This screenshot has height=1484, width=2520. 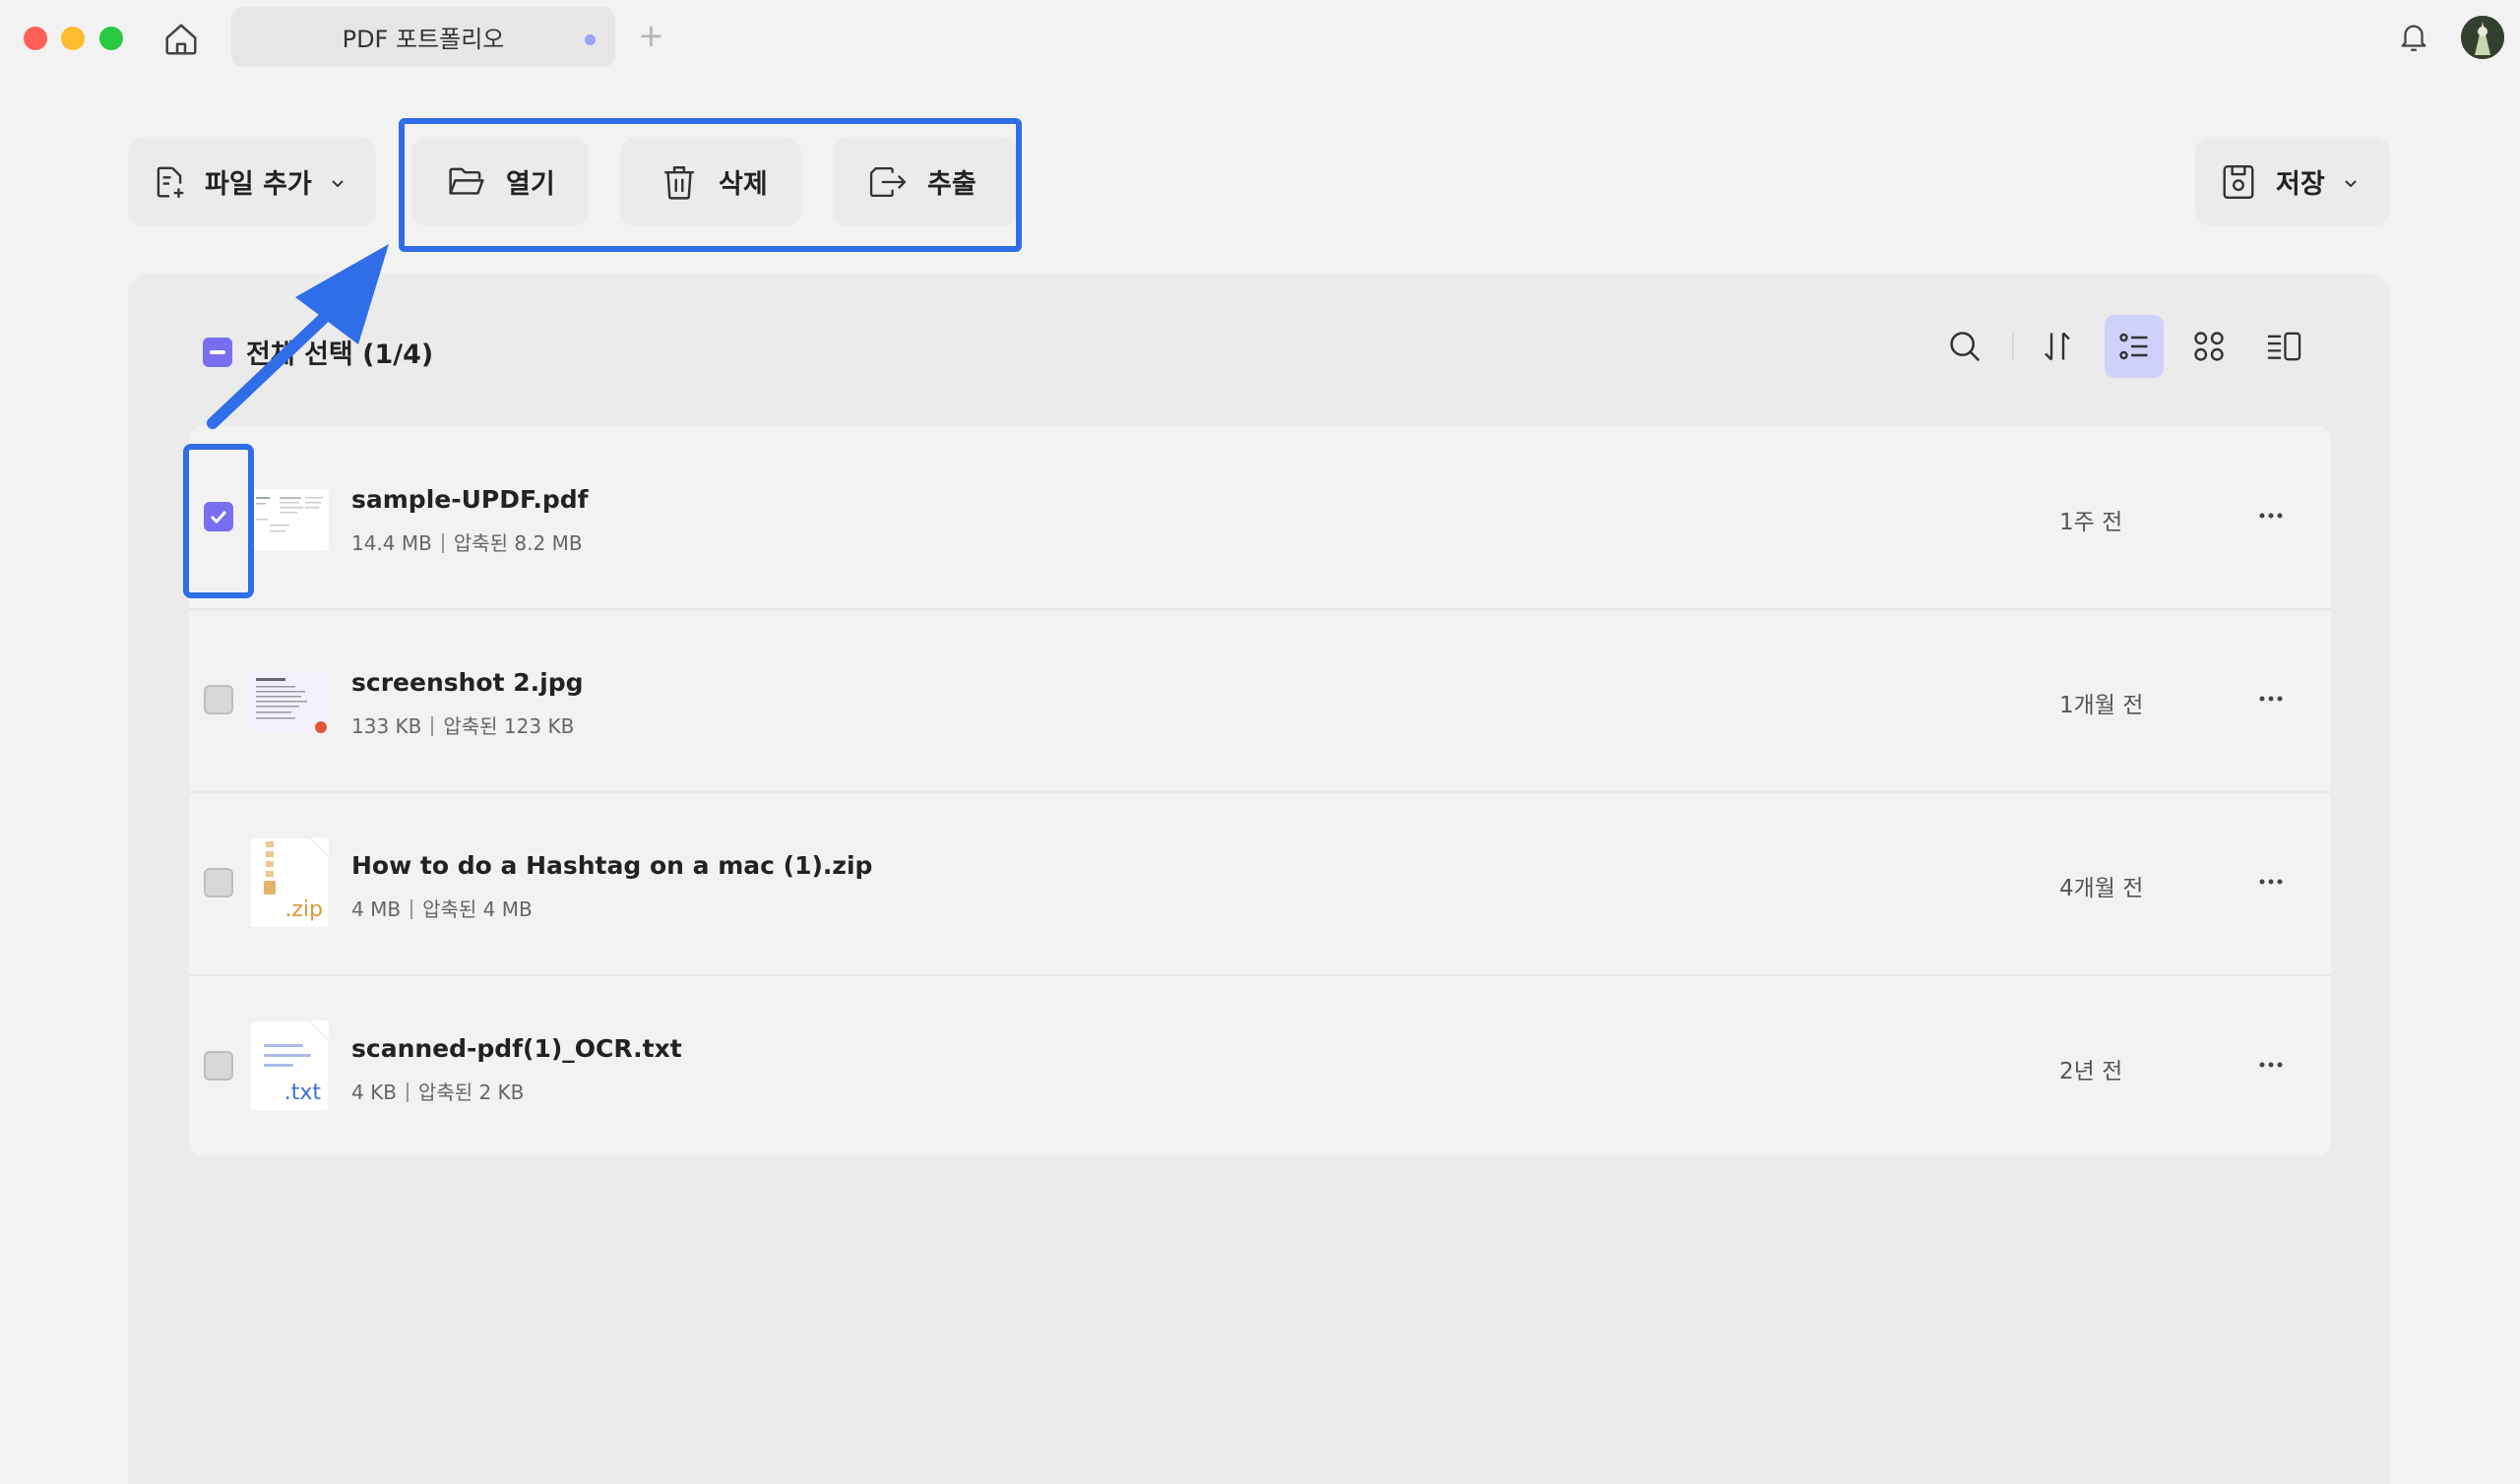 What do you see at coordinates (2013, 347) in the screenshot?
I see `divider` at bounding box center [2013, 347].